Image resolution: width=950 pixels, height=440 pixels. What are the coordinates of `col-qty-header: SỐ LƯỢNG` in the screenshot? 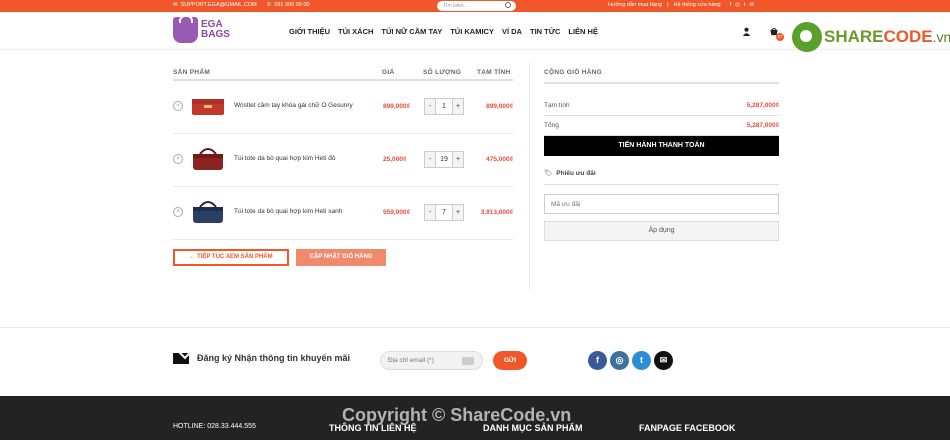 It's located at (442, 72).